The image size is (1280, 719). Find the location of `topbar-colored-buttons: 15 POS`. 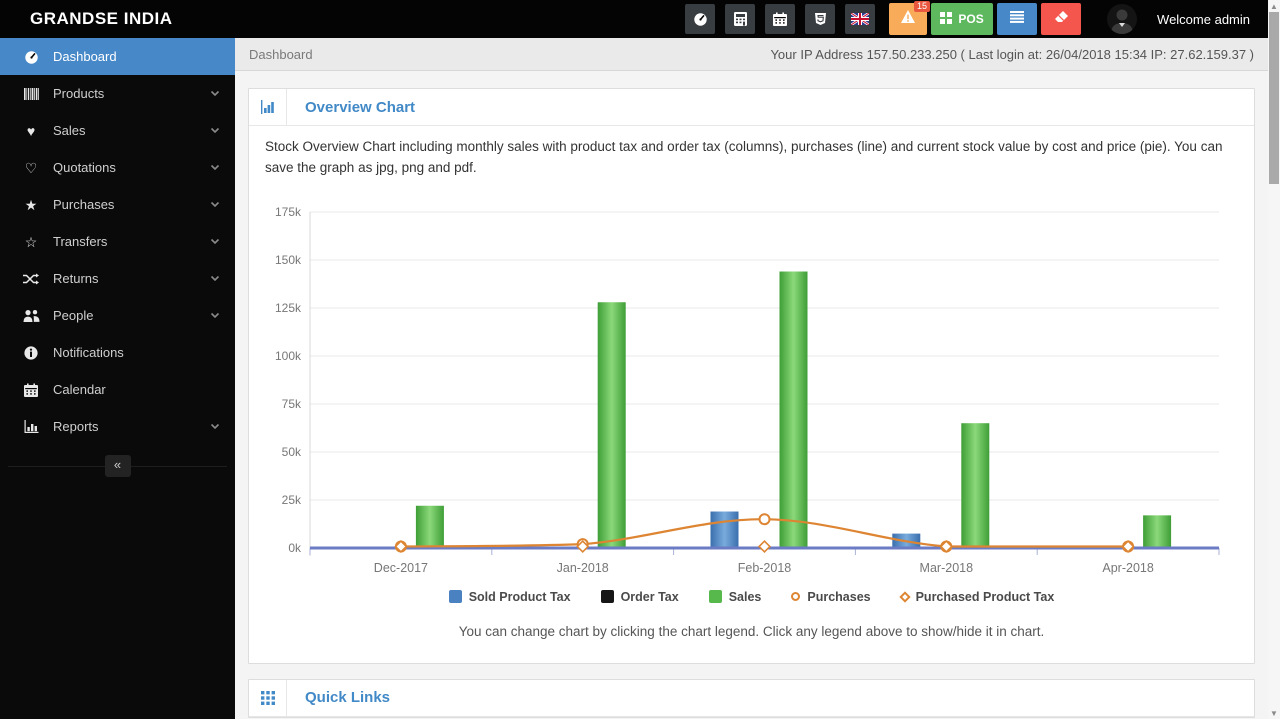

topbar-colored-buttons: 15 POS is located at coordinates (985, 18).